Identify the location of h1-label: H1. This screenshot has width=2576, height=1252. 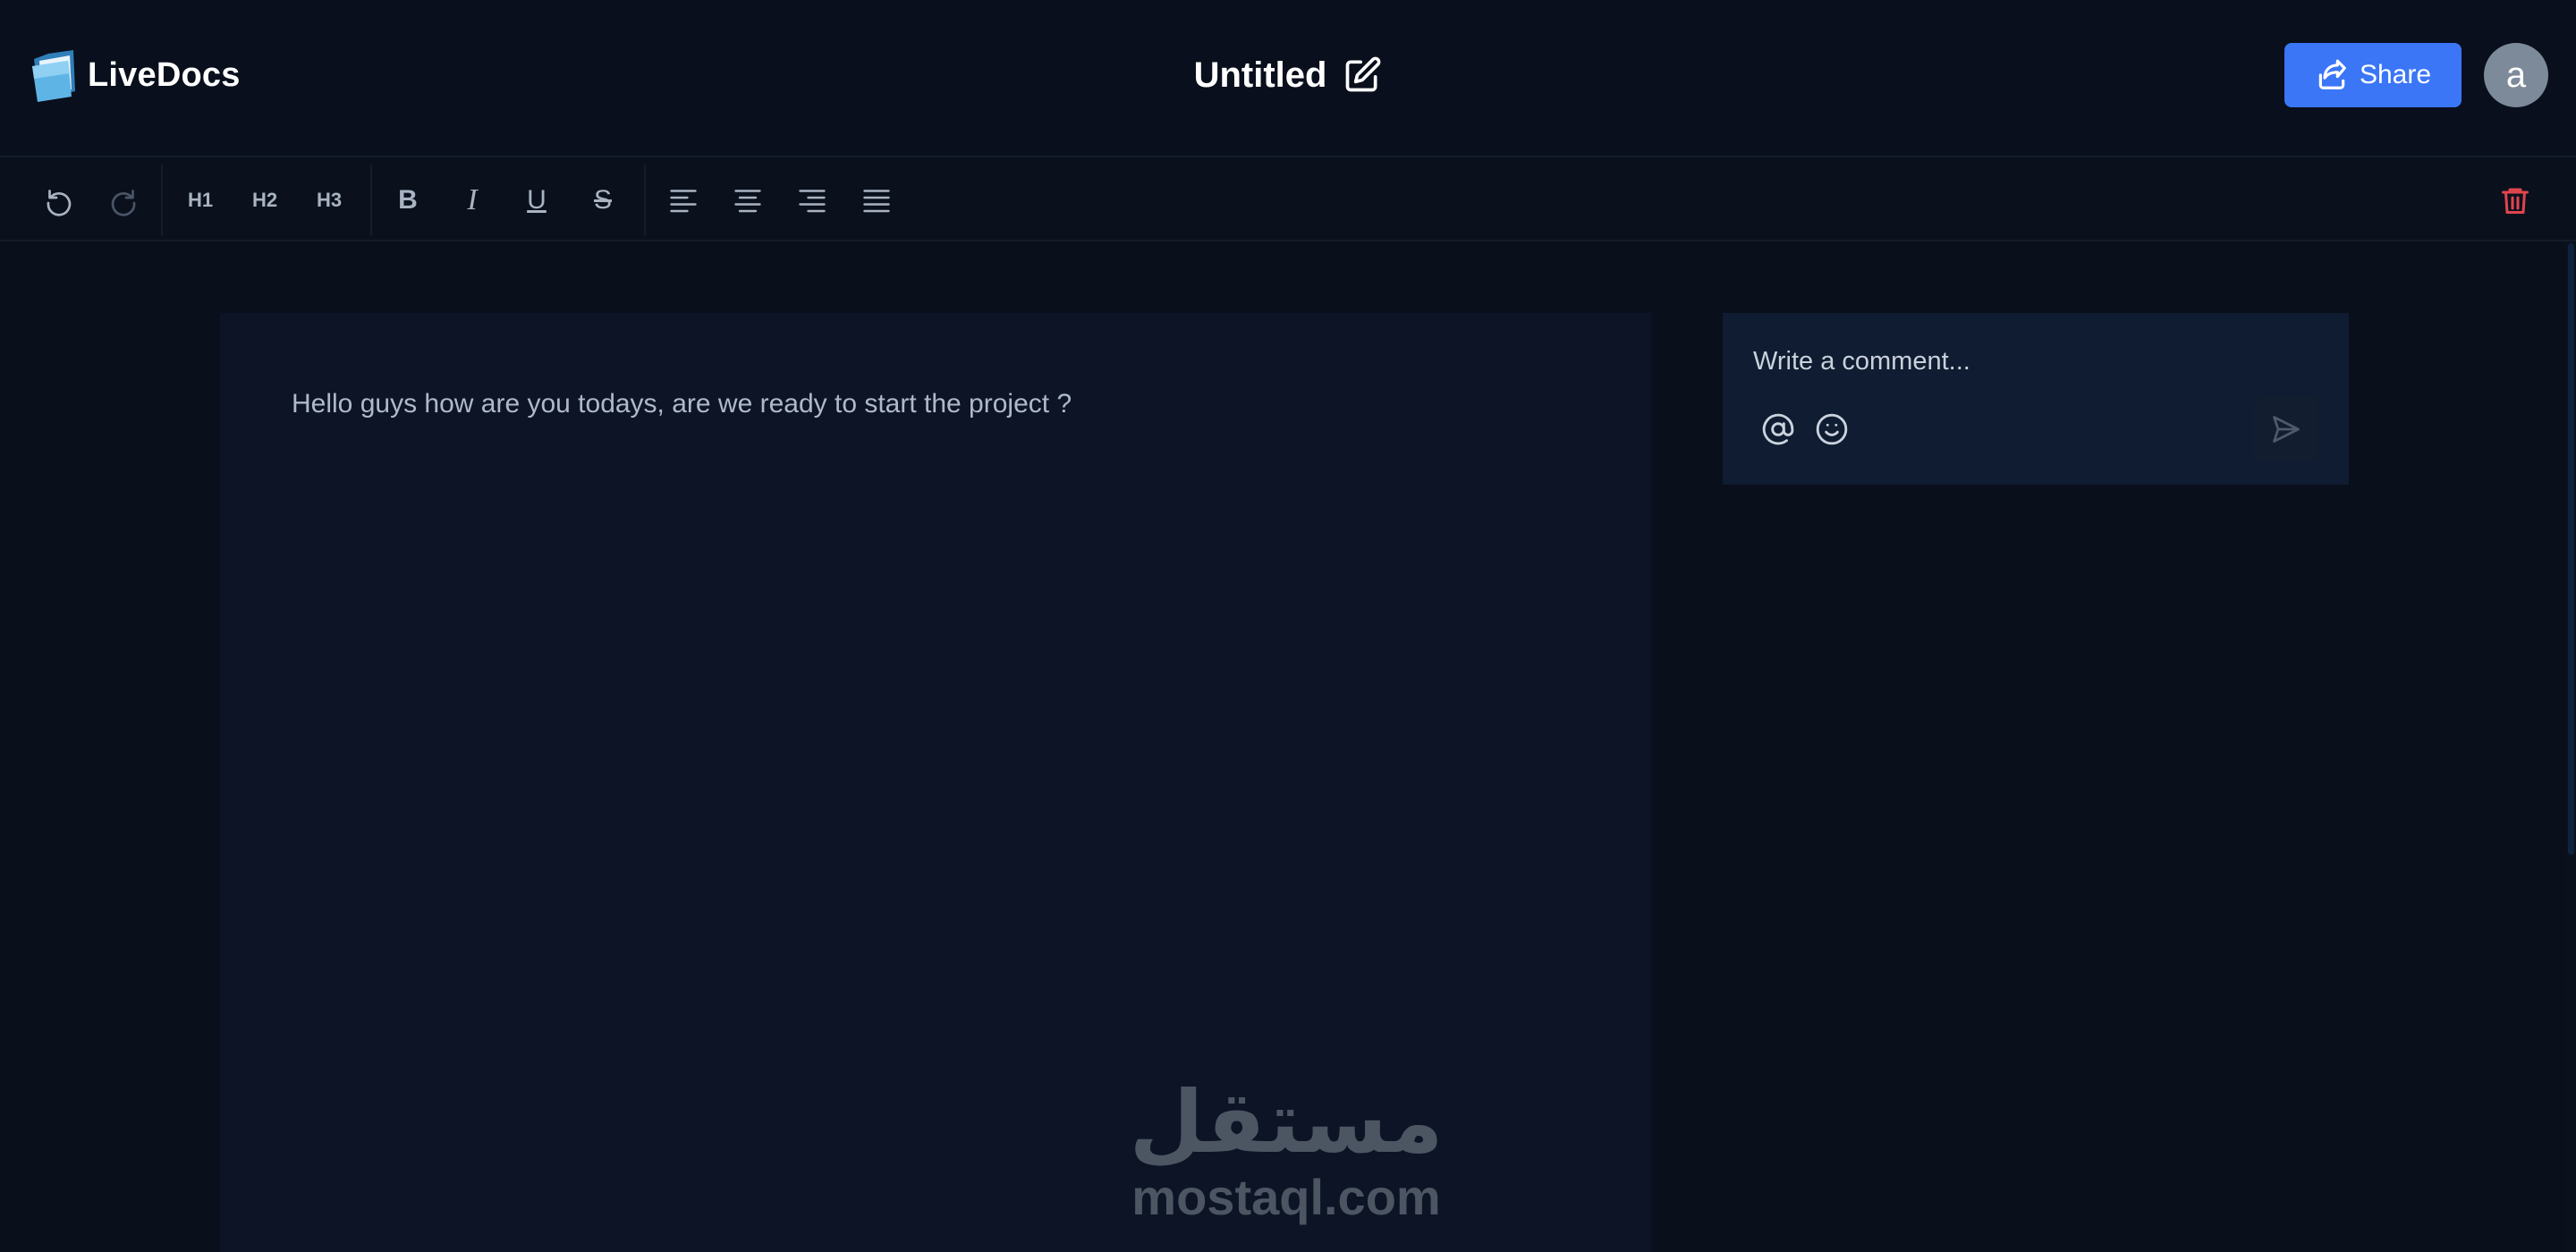
(200, 200).